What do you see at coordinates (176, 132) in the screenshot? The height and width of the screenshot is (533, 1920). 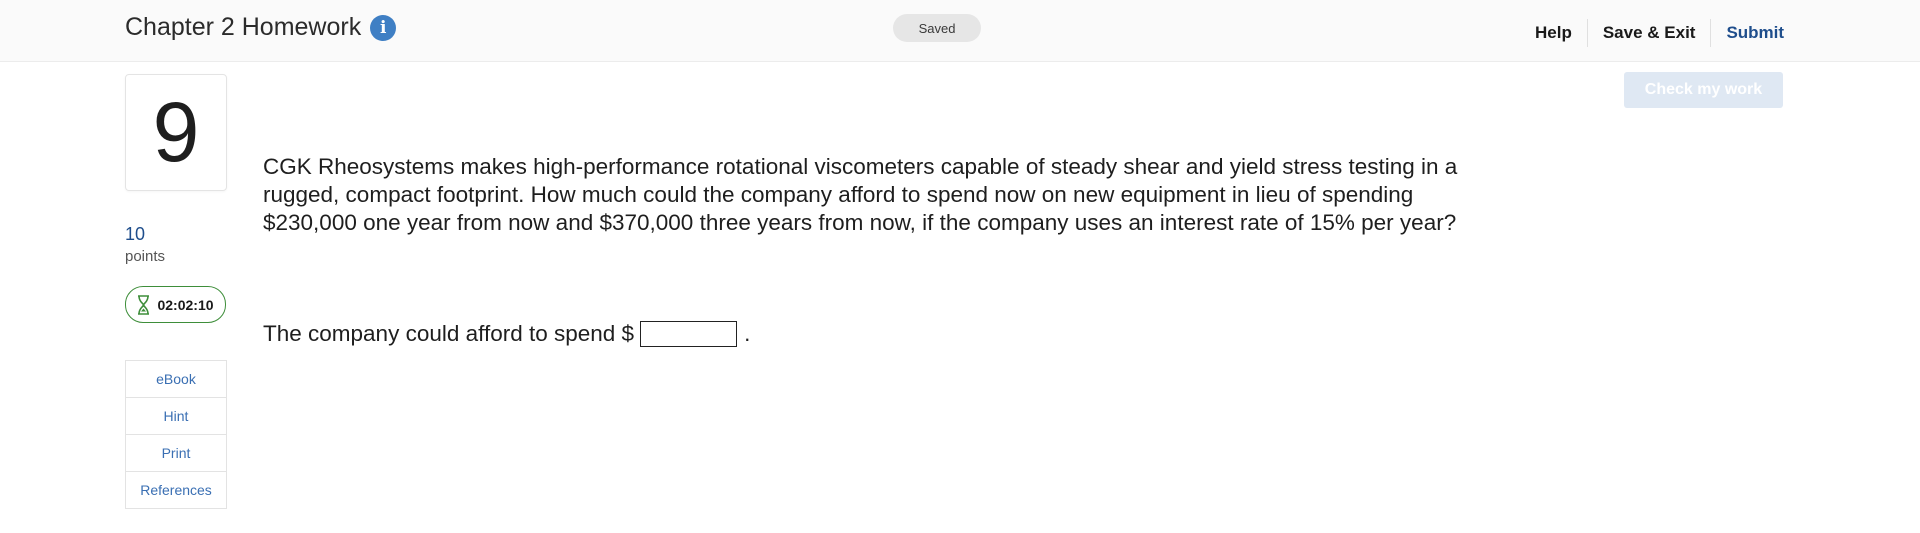 I see `question-number: 9` at bounding box center [176, 132].